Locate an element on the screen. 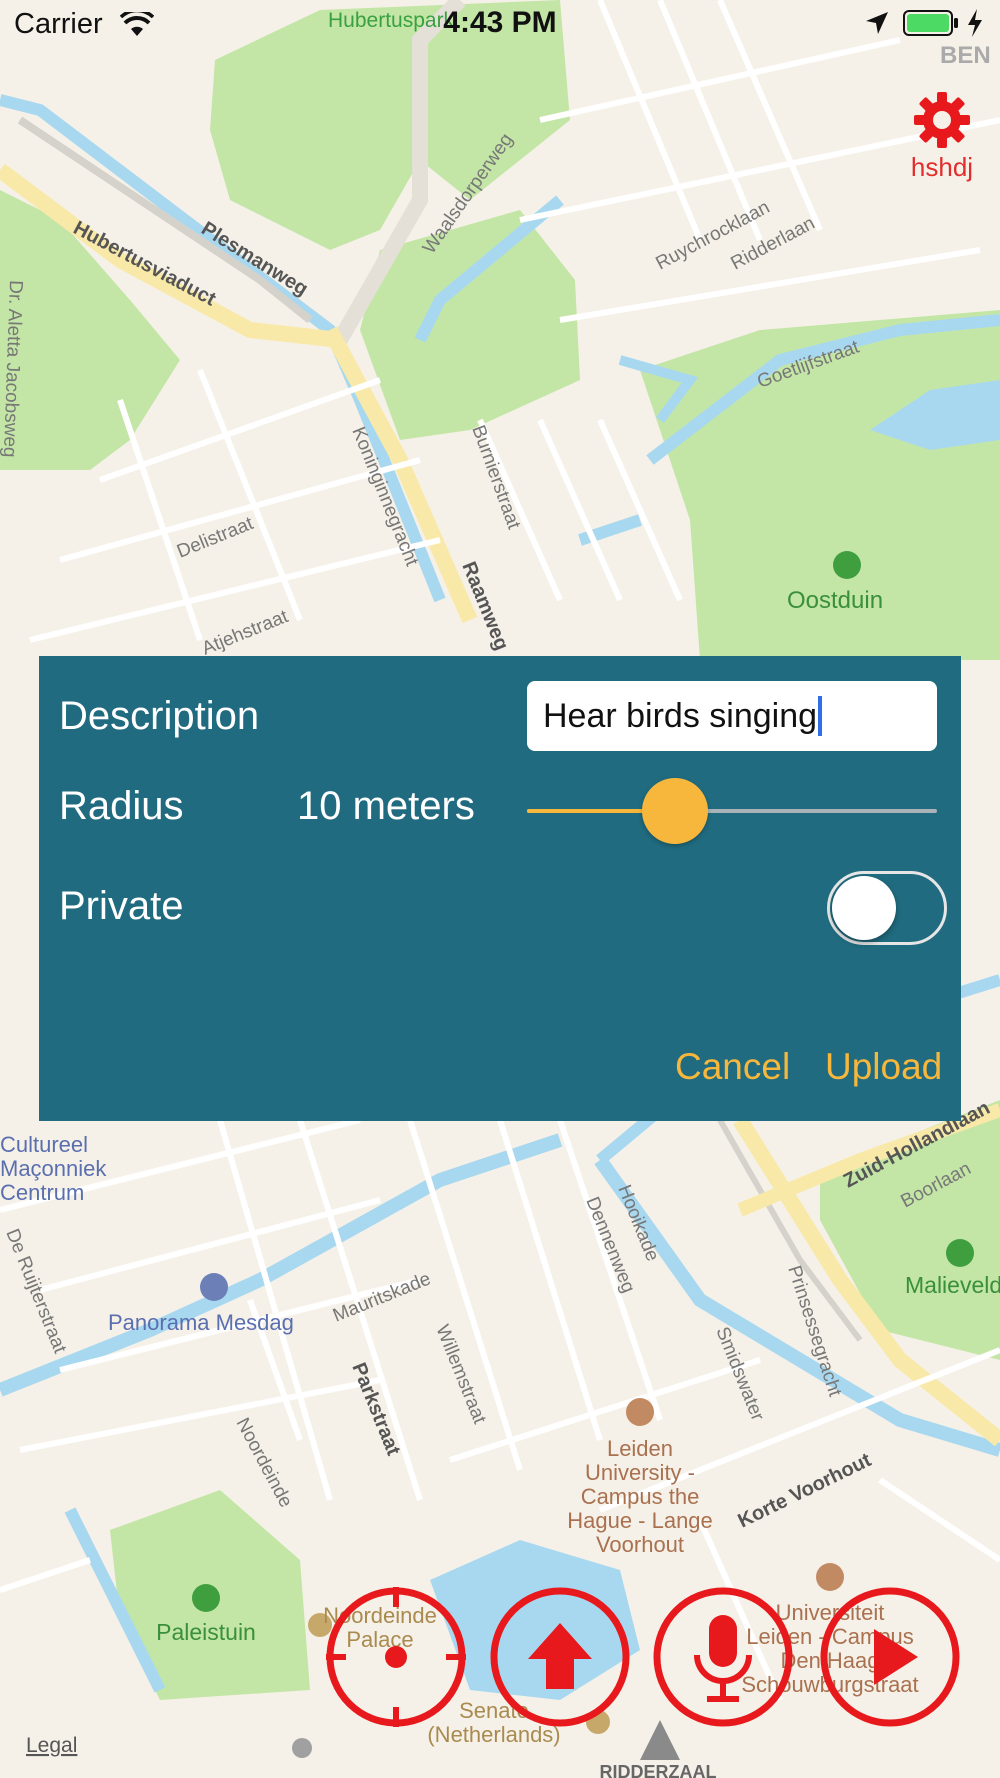  settings-button: hshdj is located at coordinates (942, 140).